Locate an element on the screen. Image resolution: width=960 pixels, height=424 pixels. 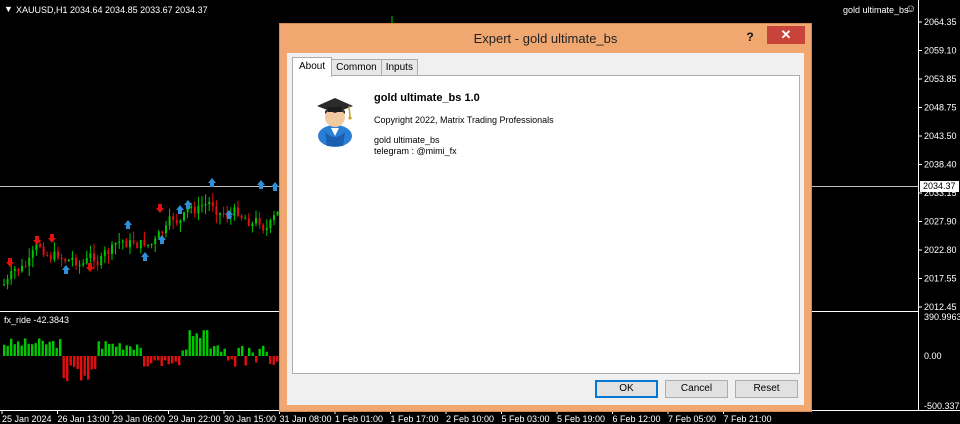
help-button: ? is located at coordinates (750, 37).